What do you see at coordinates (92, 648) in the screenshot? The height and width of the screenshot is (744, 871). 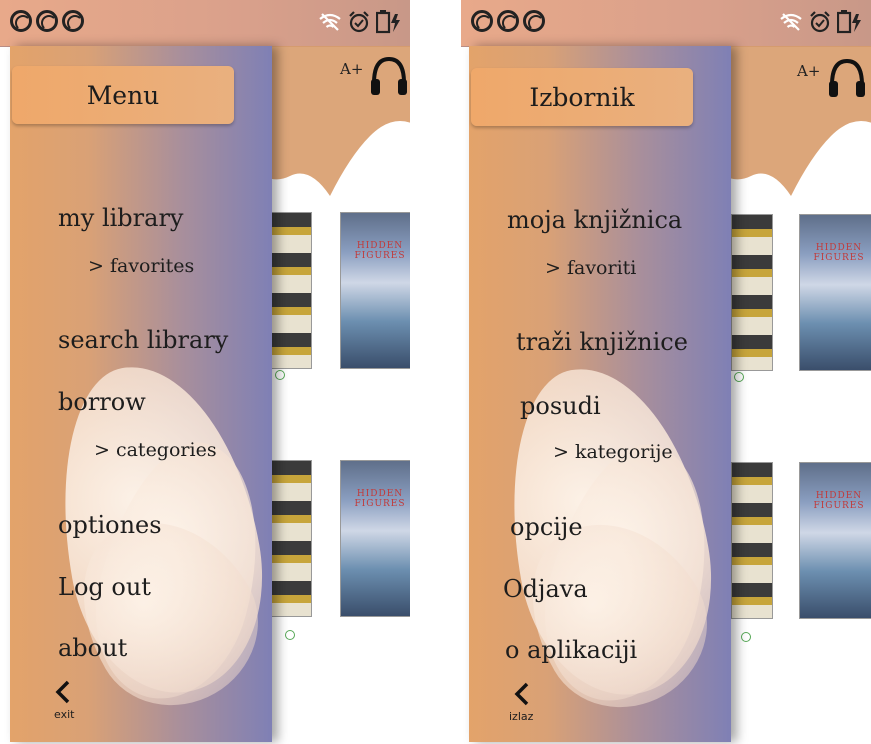 I see `menu-item-about: about` at bounding box center [92, 648].